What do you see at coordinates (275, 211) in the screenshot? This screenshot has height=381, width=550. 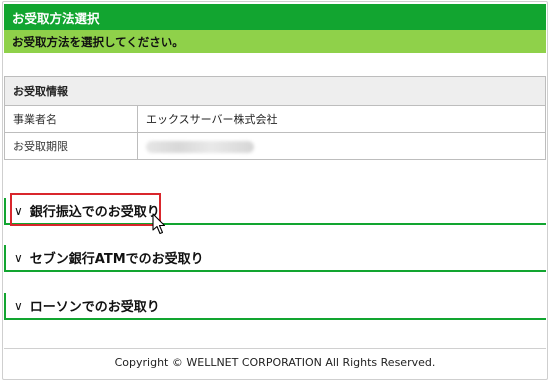 I see `option-bank-transfer: ∨ 銀行振込でのお受取り` at bounding box center [275, 211].